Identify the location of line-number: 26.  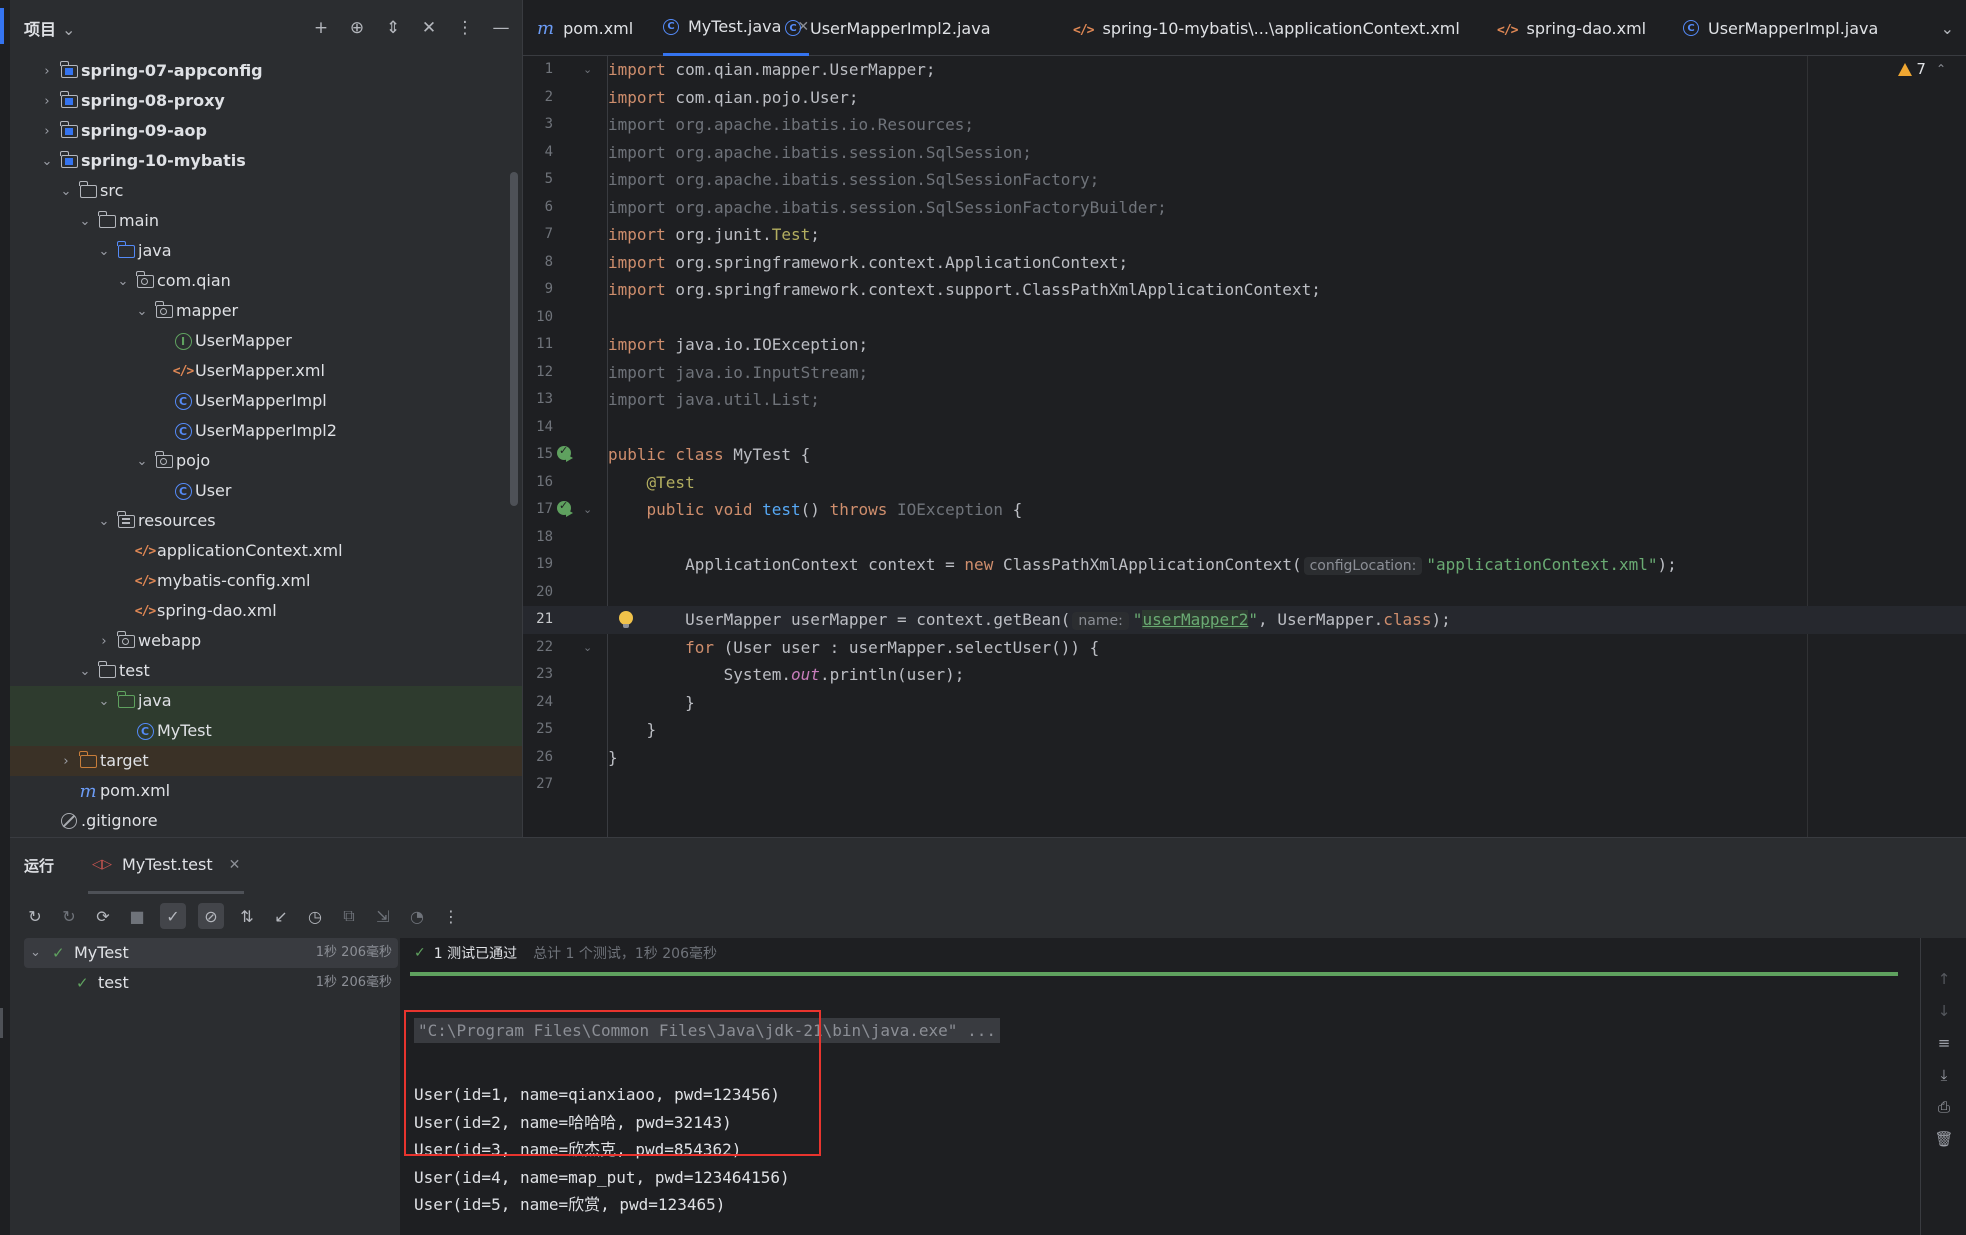
(538, 758).